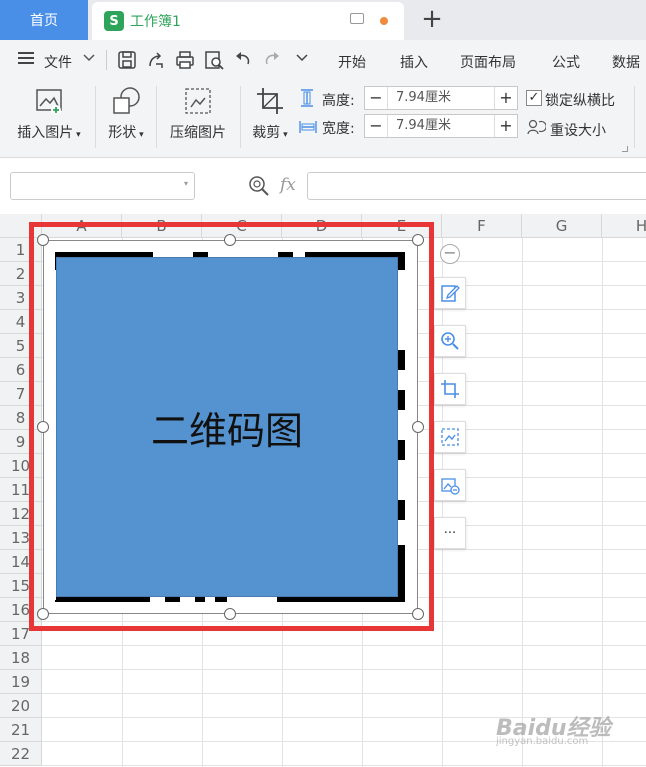  I want to click on height-label: 高度:, so click(338, 101).